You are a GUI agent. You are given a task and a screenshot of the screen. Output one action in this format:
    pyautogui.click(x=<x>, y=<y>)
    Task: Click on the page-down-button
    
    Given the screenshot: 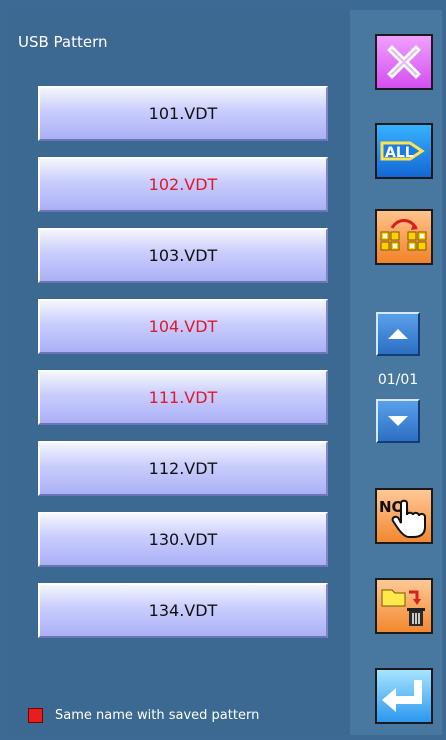 What is the action you would take?
    pyautogui.click(x=398, y=421)
    